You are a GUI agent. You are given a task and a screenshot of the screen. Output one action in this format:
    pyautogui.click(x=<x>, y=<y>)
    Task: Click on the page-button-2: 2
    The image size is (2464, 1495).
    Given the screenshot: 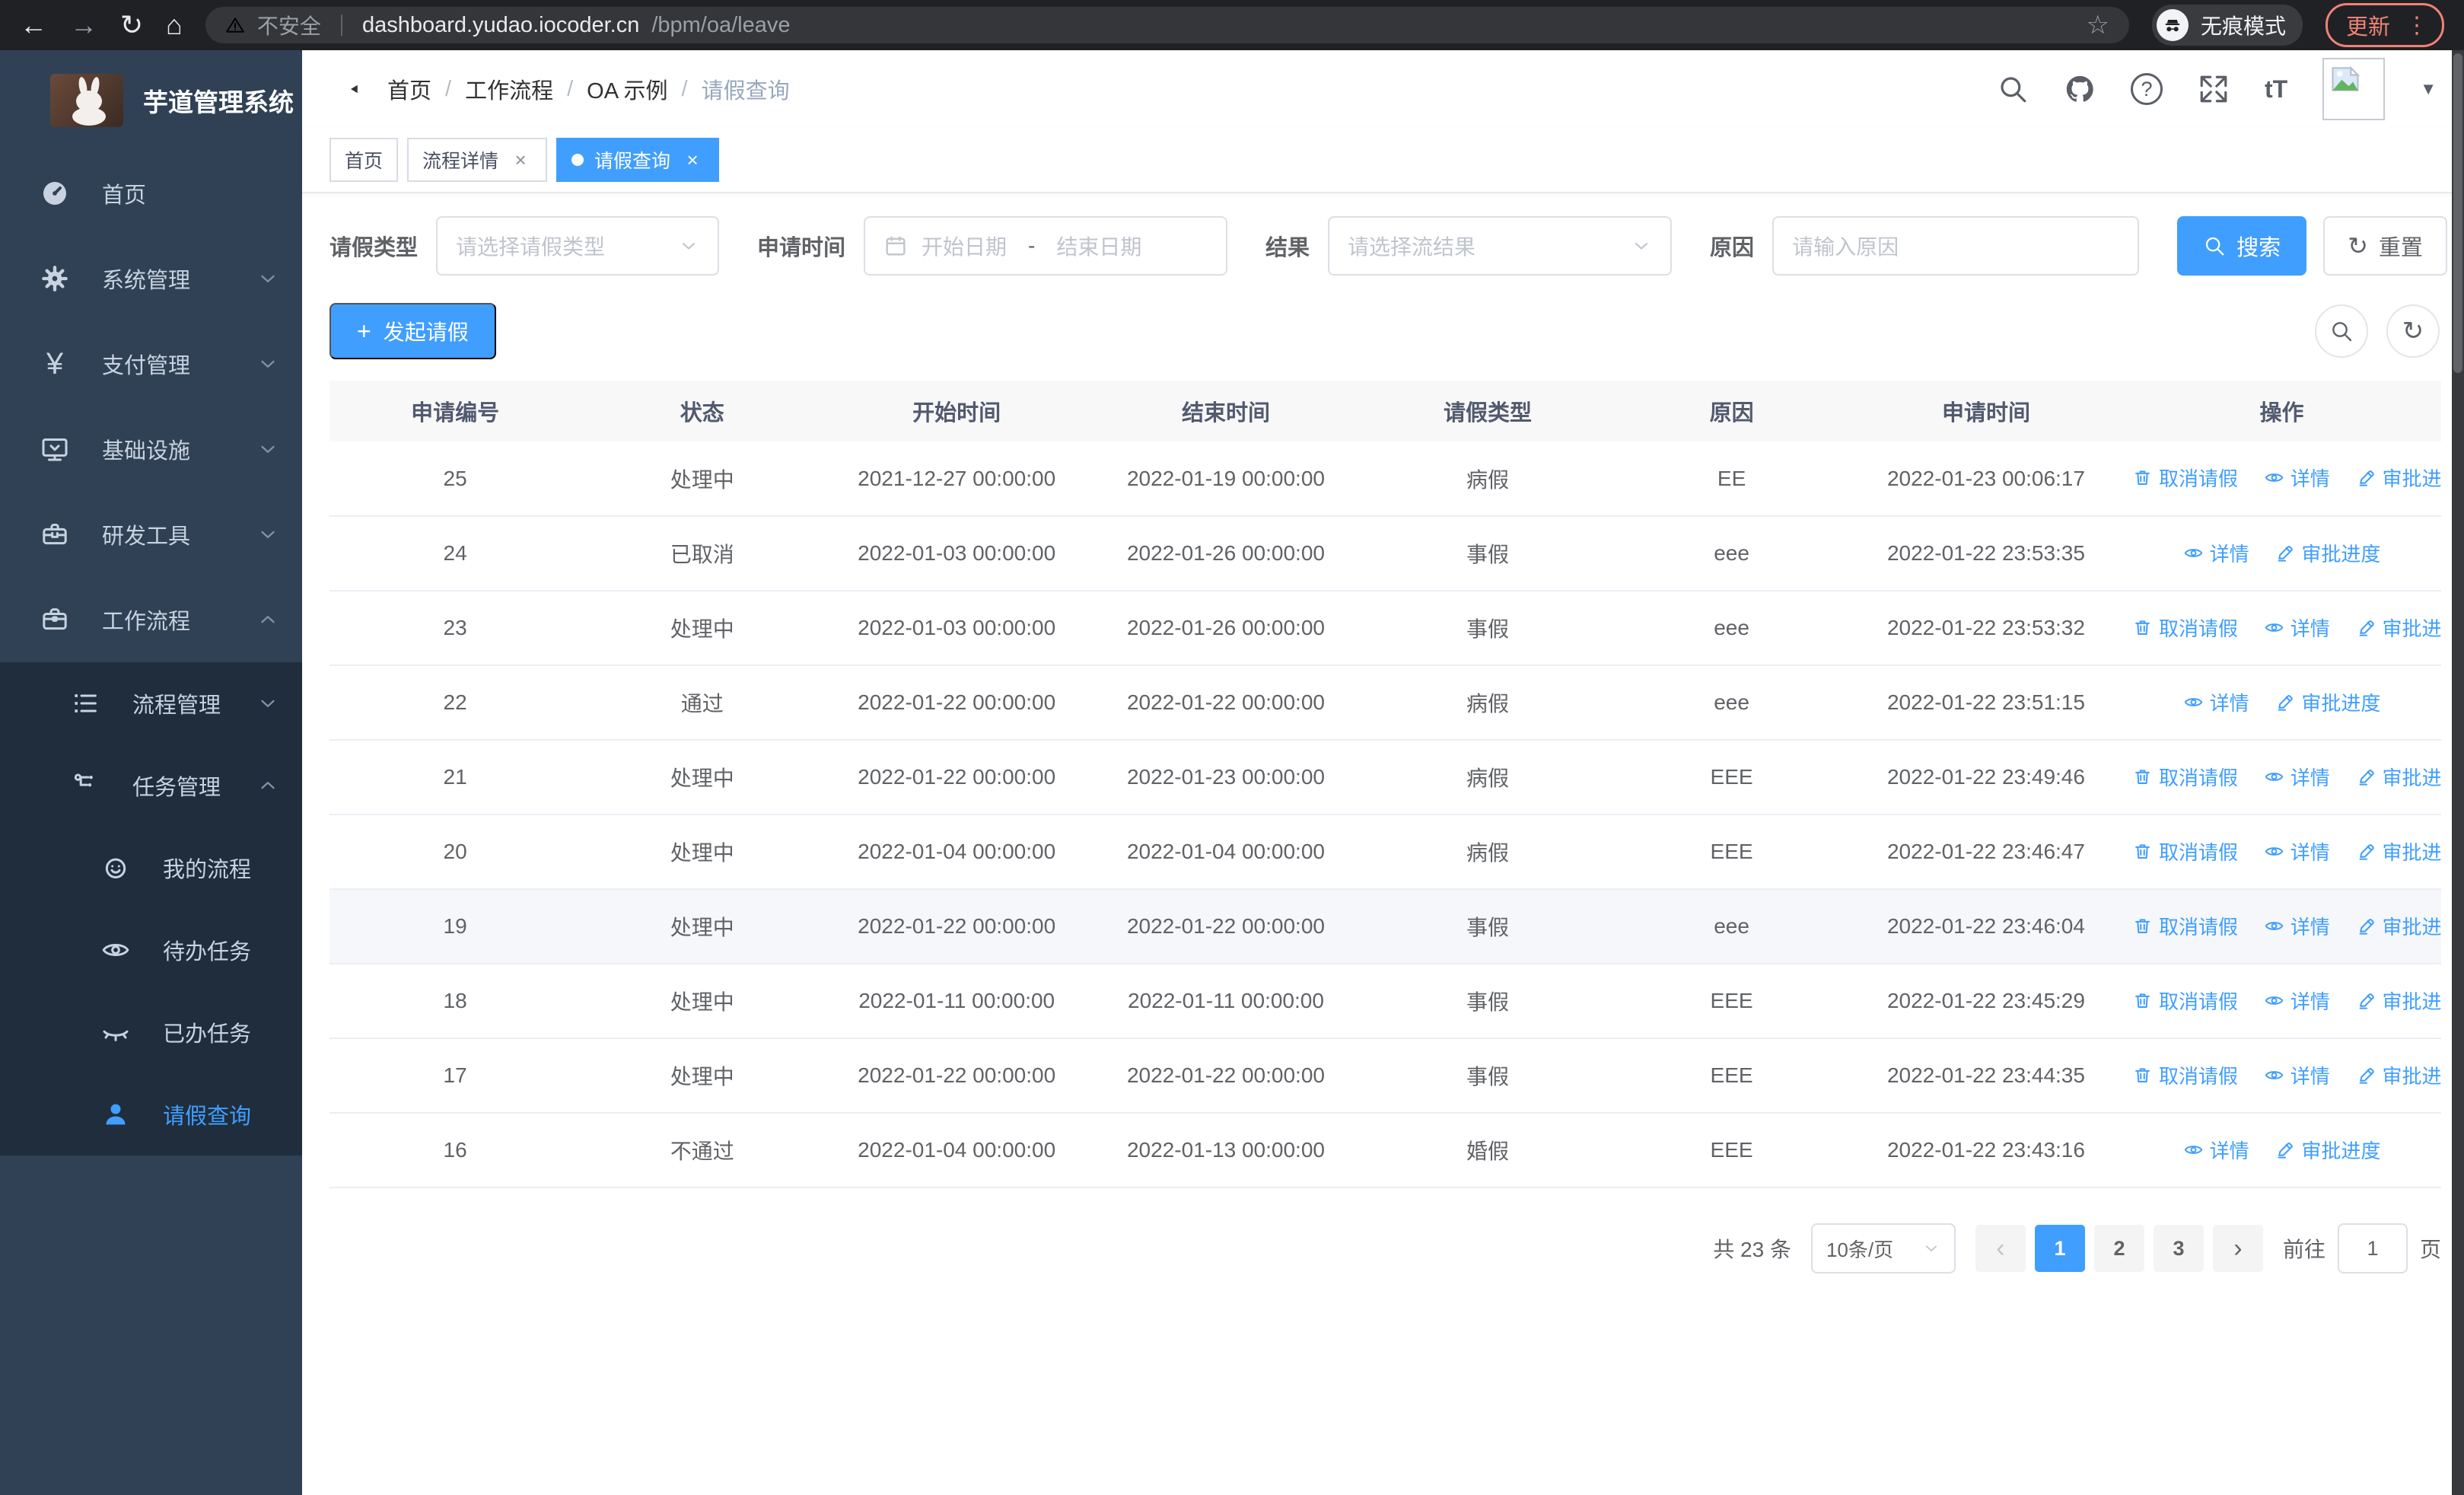 What is the action you would take?
    pyautogui.click(x=2118, y=1249)
    